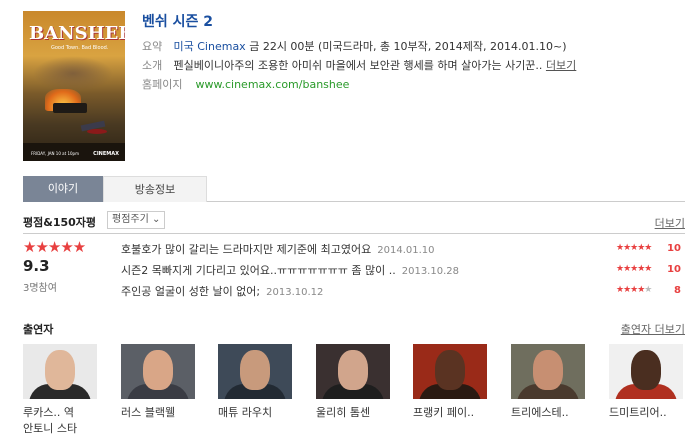 This screenshot has width=700, height=447. What do you see at coordinates (354, 233) in the screenshot?
I see `ratings-divider` at bounding box center [354, 233].